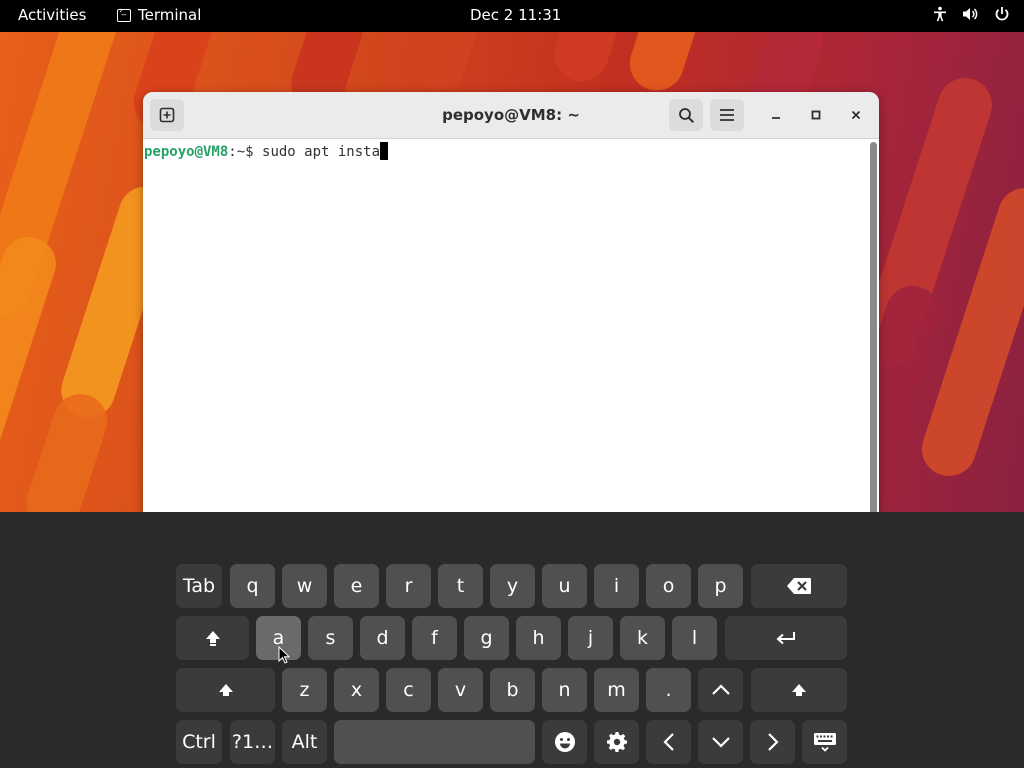  I want to click on key-r: r, so click(408, 586).